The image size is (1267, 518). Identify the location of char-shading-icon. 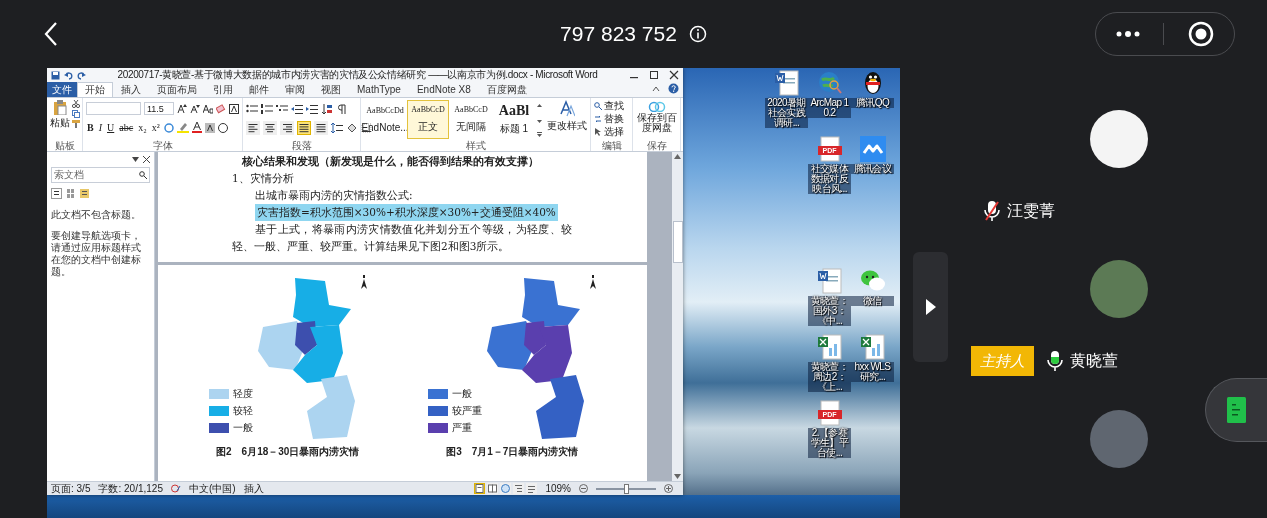
(209, 127).